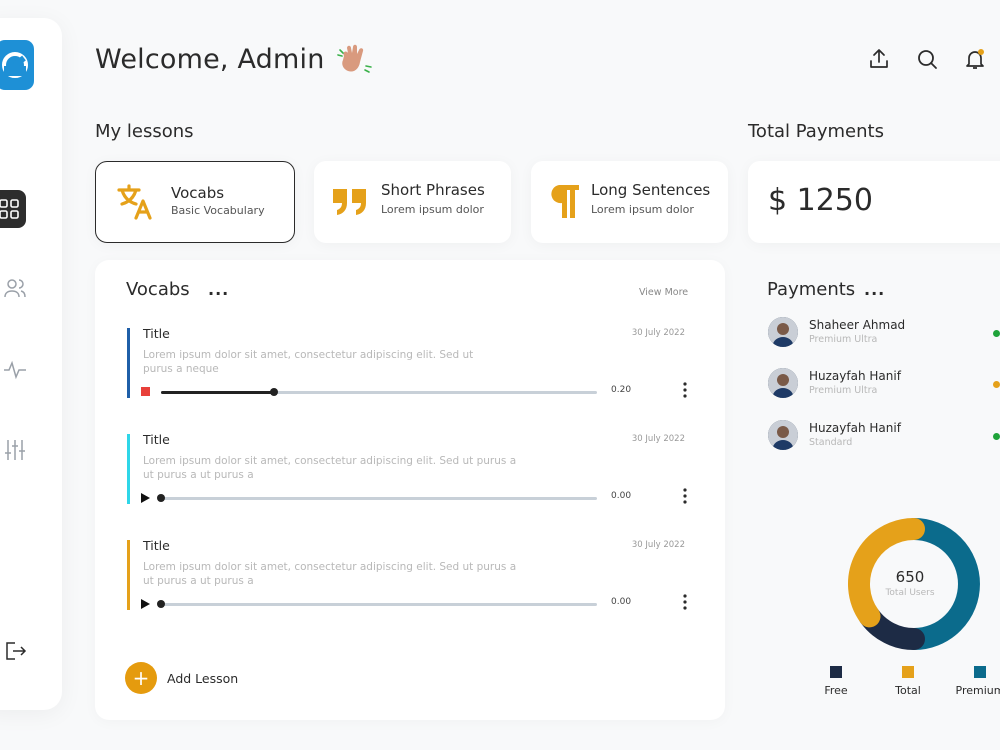  I want to click on logo-icon, so click(15, 65).